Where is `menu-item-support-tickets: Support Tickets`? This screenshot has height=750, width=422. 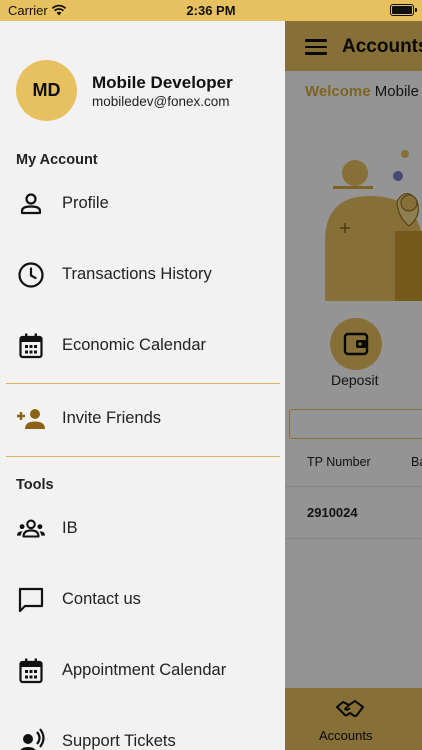 menu-item-support-tickets: Support Tickets is located at coordinates (142, 732).